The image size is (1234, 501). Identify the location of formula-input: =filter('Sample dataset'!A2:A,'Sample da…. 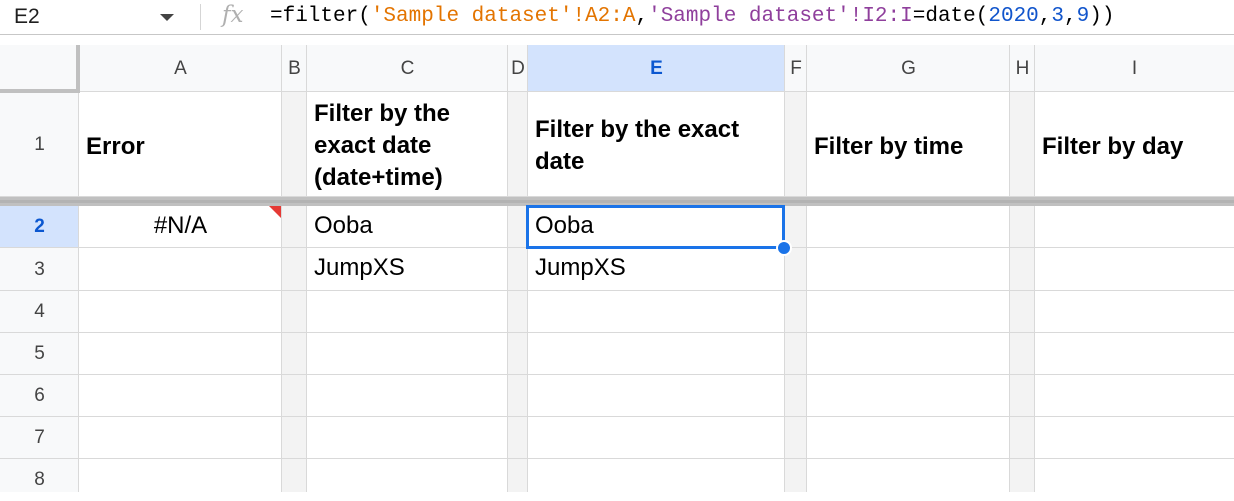
(692, 16).